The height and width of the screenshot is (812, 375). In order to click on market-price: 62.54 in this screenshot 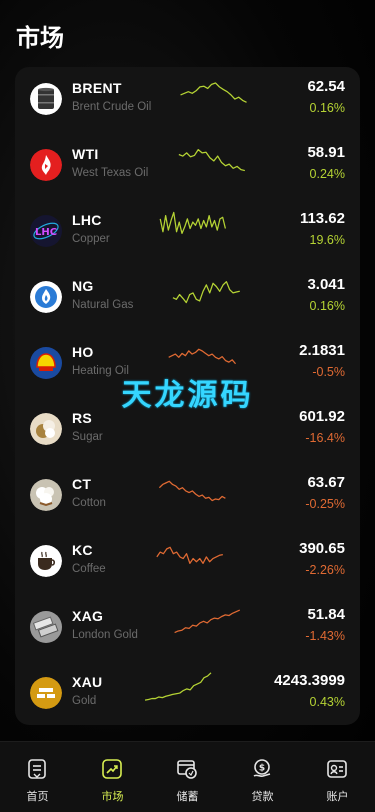, I will do `click(326, 86)`.